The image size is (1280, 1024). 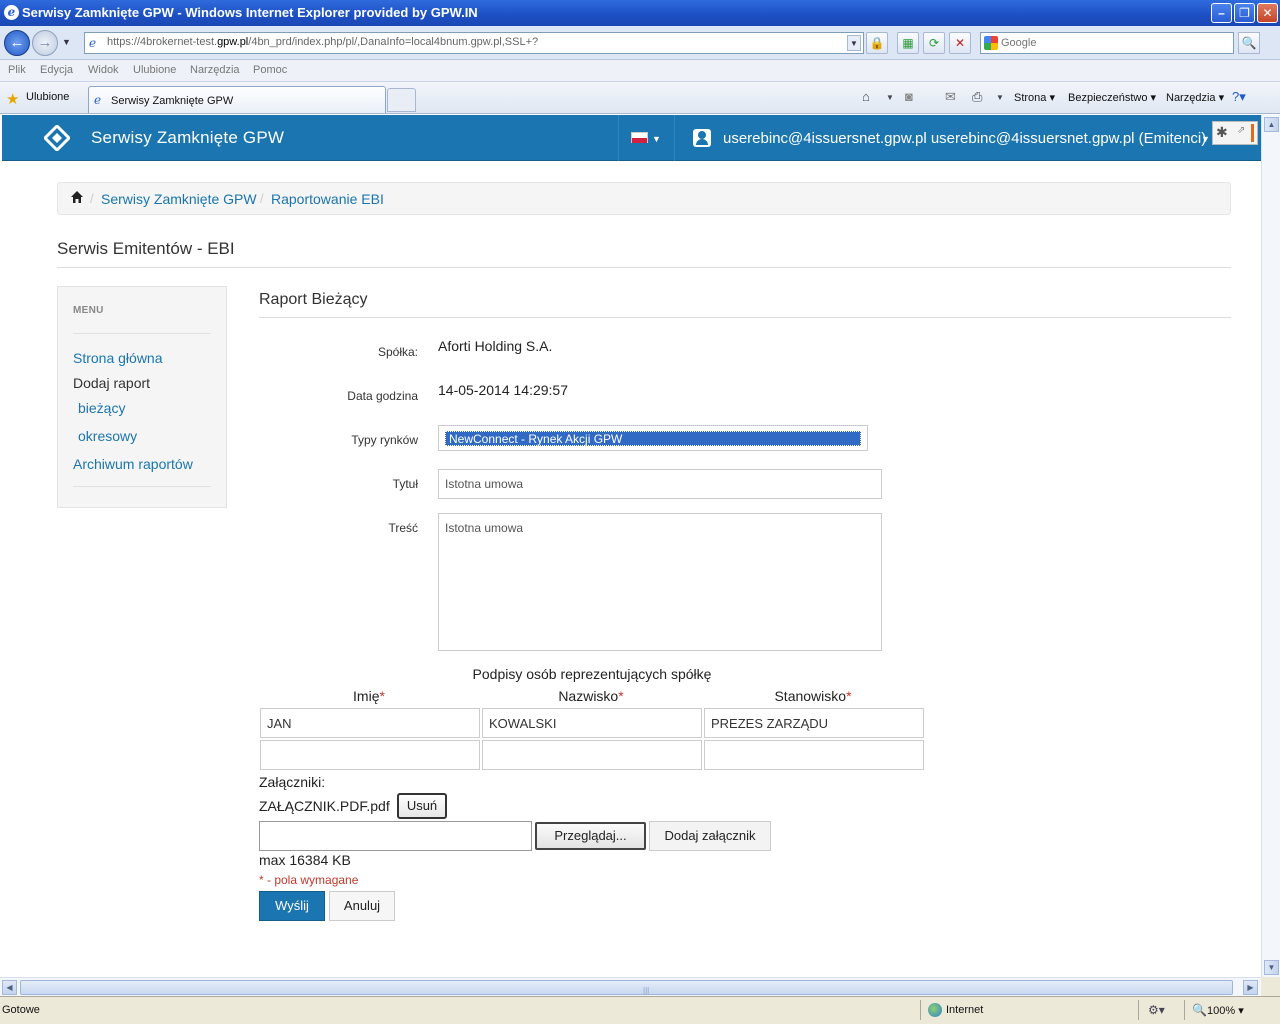 What do you see at coordinates (592, 674) in the screenshot?
I see `signatures-heading: Podpisy osób reprezentujących spółkę` at bounding box center [592, 674].